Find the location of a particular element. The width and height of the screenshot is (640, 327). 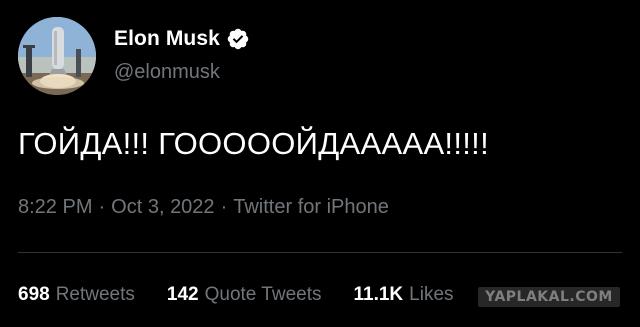

quote-tweets-count: 142 is located at coordinates (182, 294).